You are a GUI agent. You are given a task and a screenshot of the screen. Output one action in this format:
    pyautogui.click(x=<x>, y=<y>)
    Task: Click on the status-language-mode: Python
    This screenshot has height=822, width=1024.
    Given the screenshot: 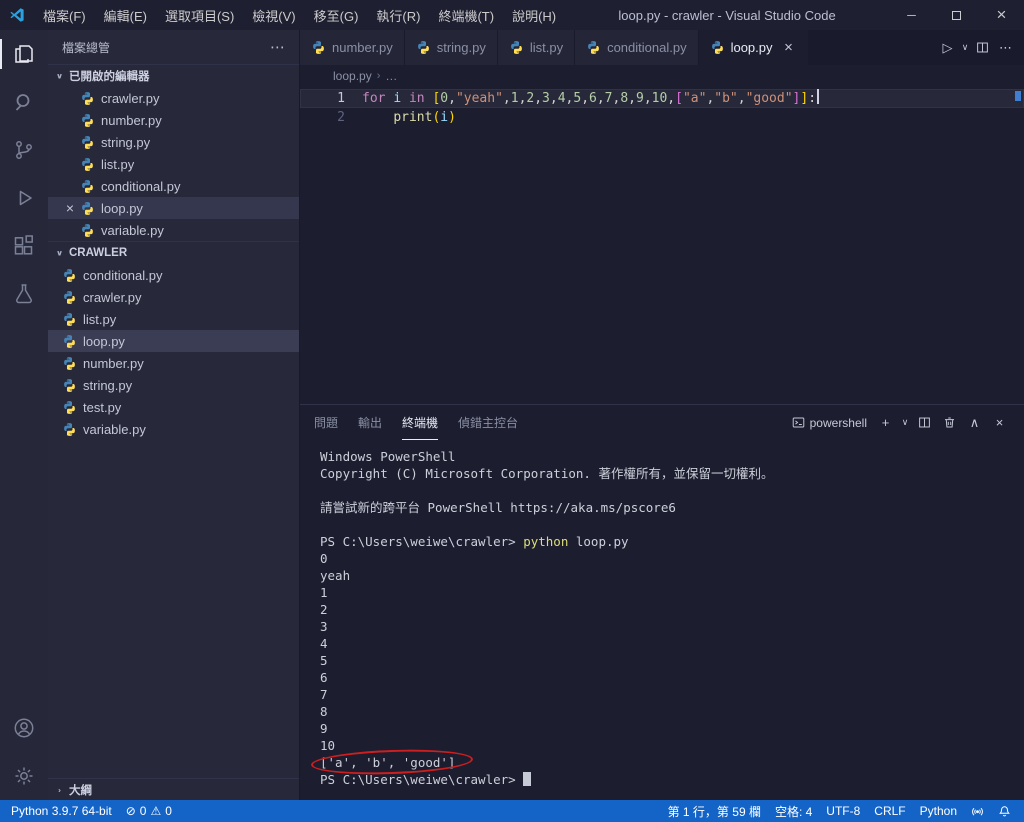 What is the action you would take?
    pyautogui.click(x=938, y=811)
    